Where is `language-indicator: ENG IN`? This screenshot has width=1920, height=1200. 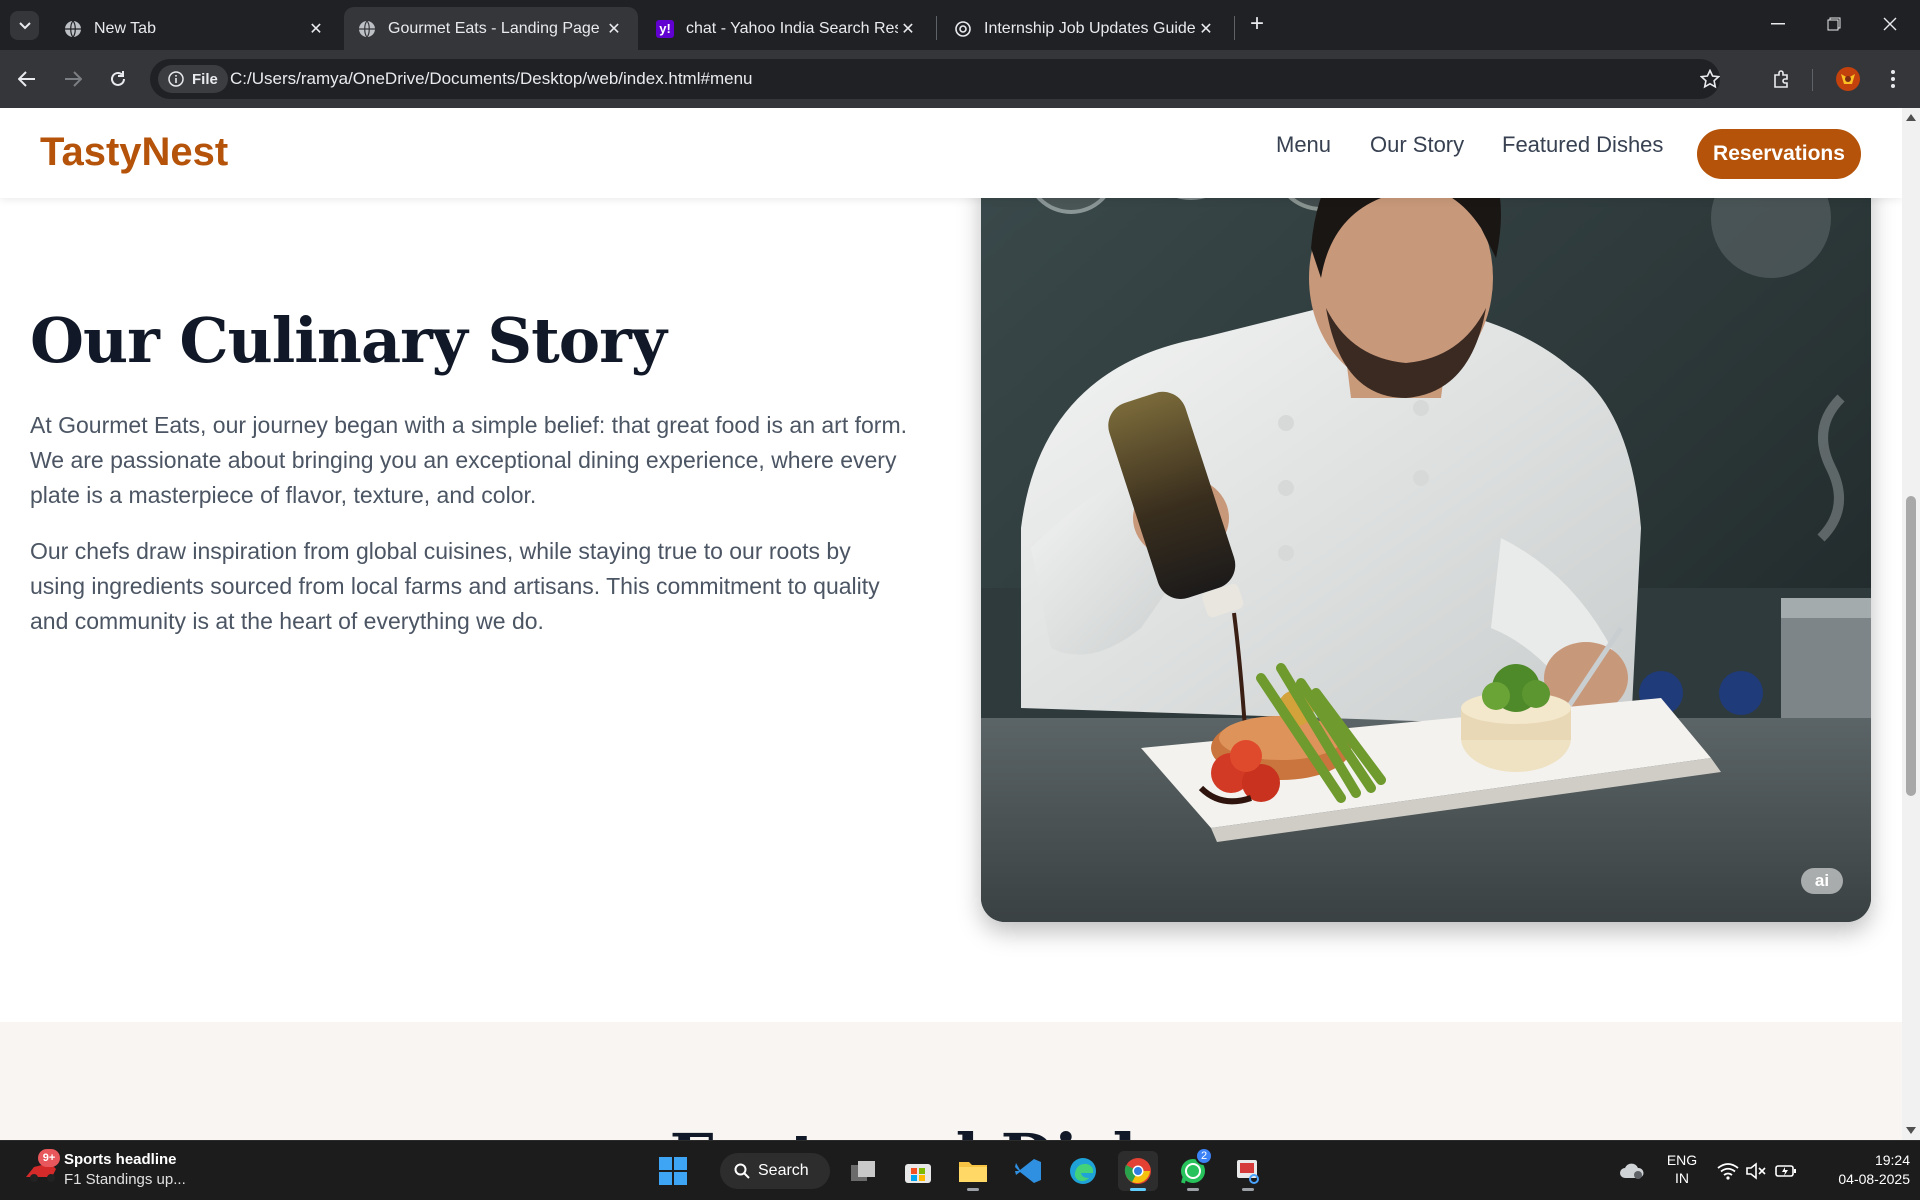
language-indicator: ENG IN is located at coordinates (1682, 1169).